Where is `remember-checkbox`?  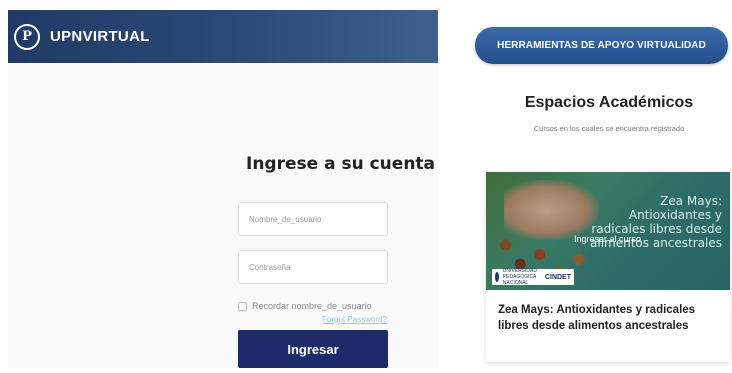 remember-checkbox is located at coordinates (242, 306).